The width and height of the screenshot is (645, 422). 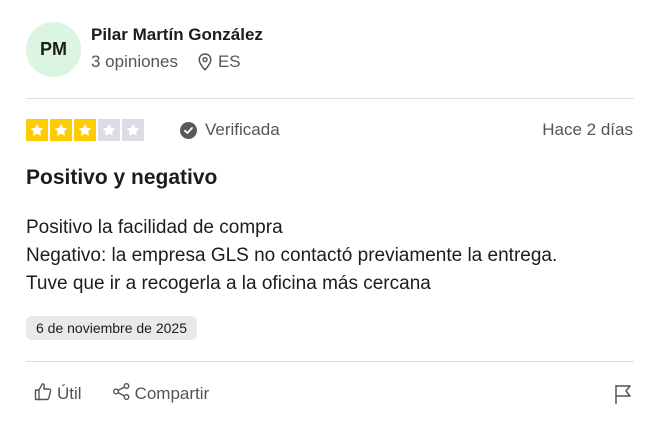 I want to click on useful-button: Útil, so click(x=58, y=394).